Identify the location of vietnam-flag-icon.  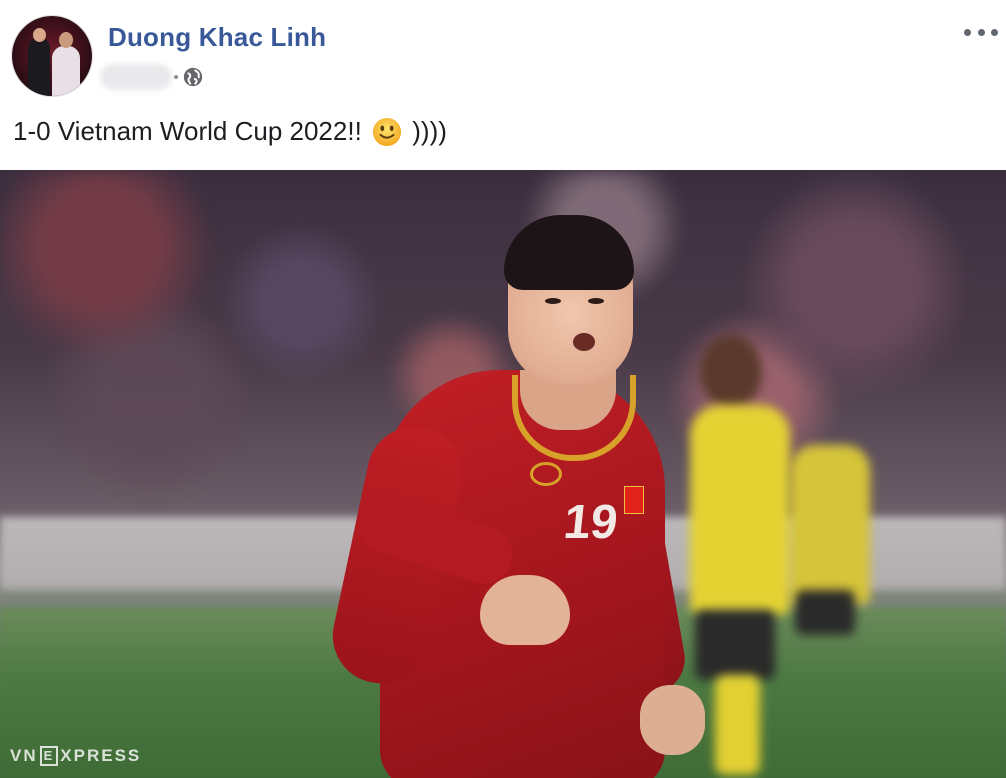
(634, 500).